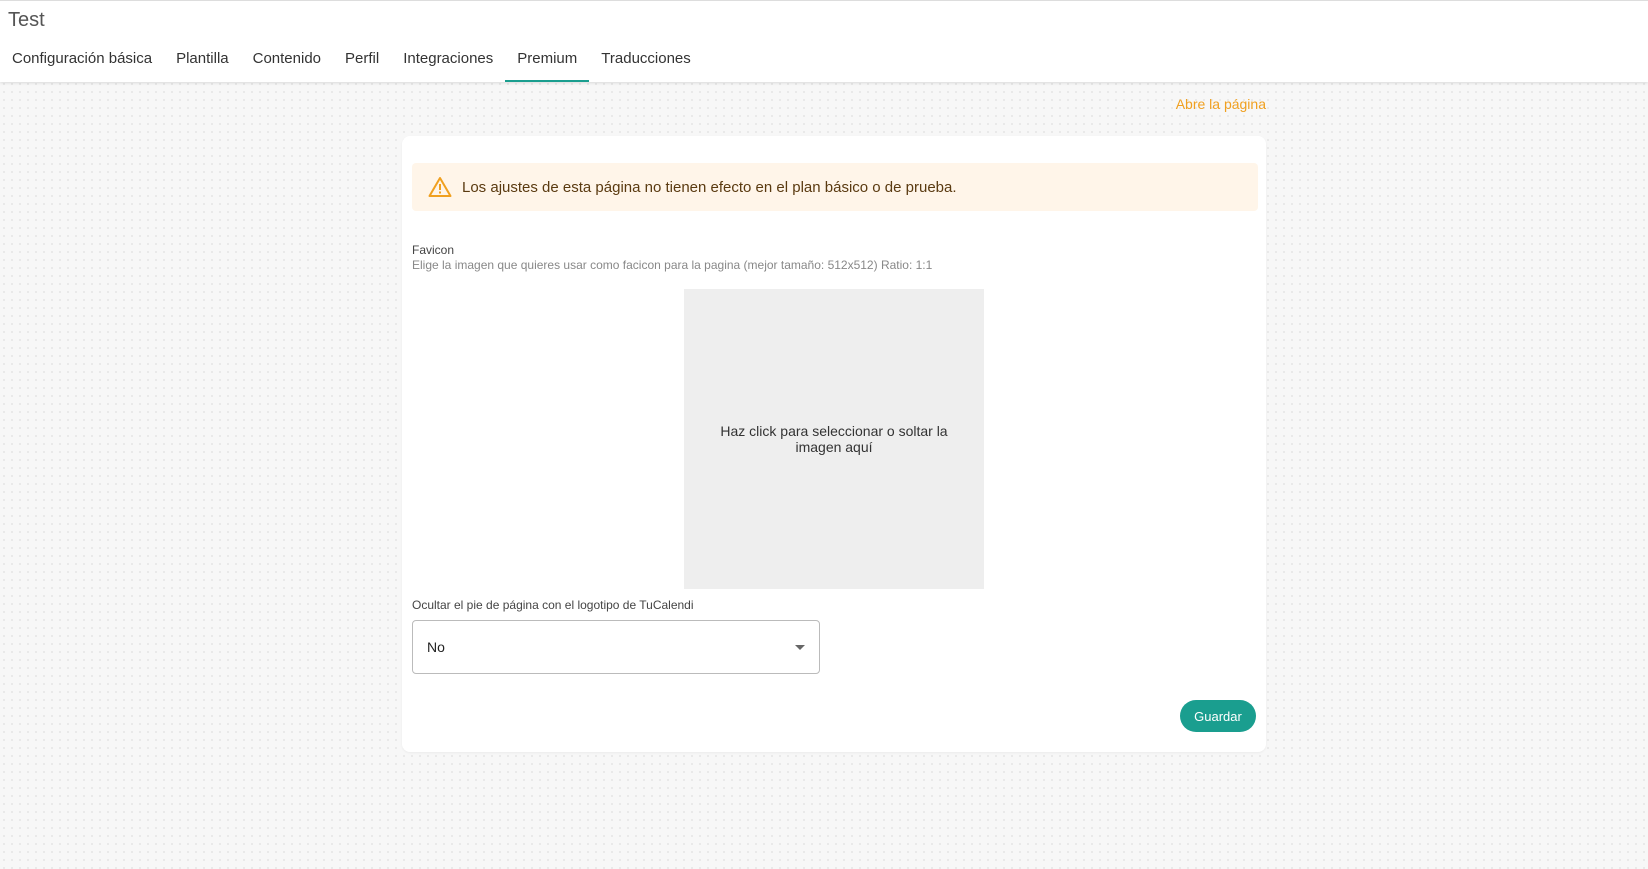 The height and width of the screenshot is (869, 1648). Describe the element at coordinates (440, 187) in the screenshot. I see `warning-icon` at that location.